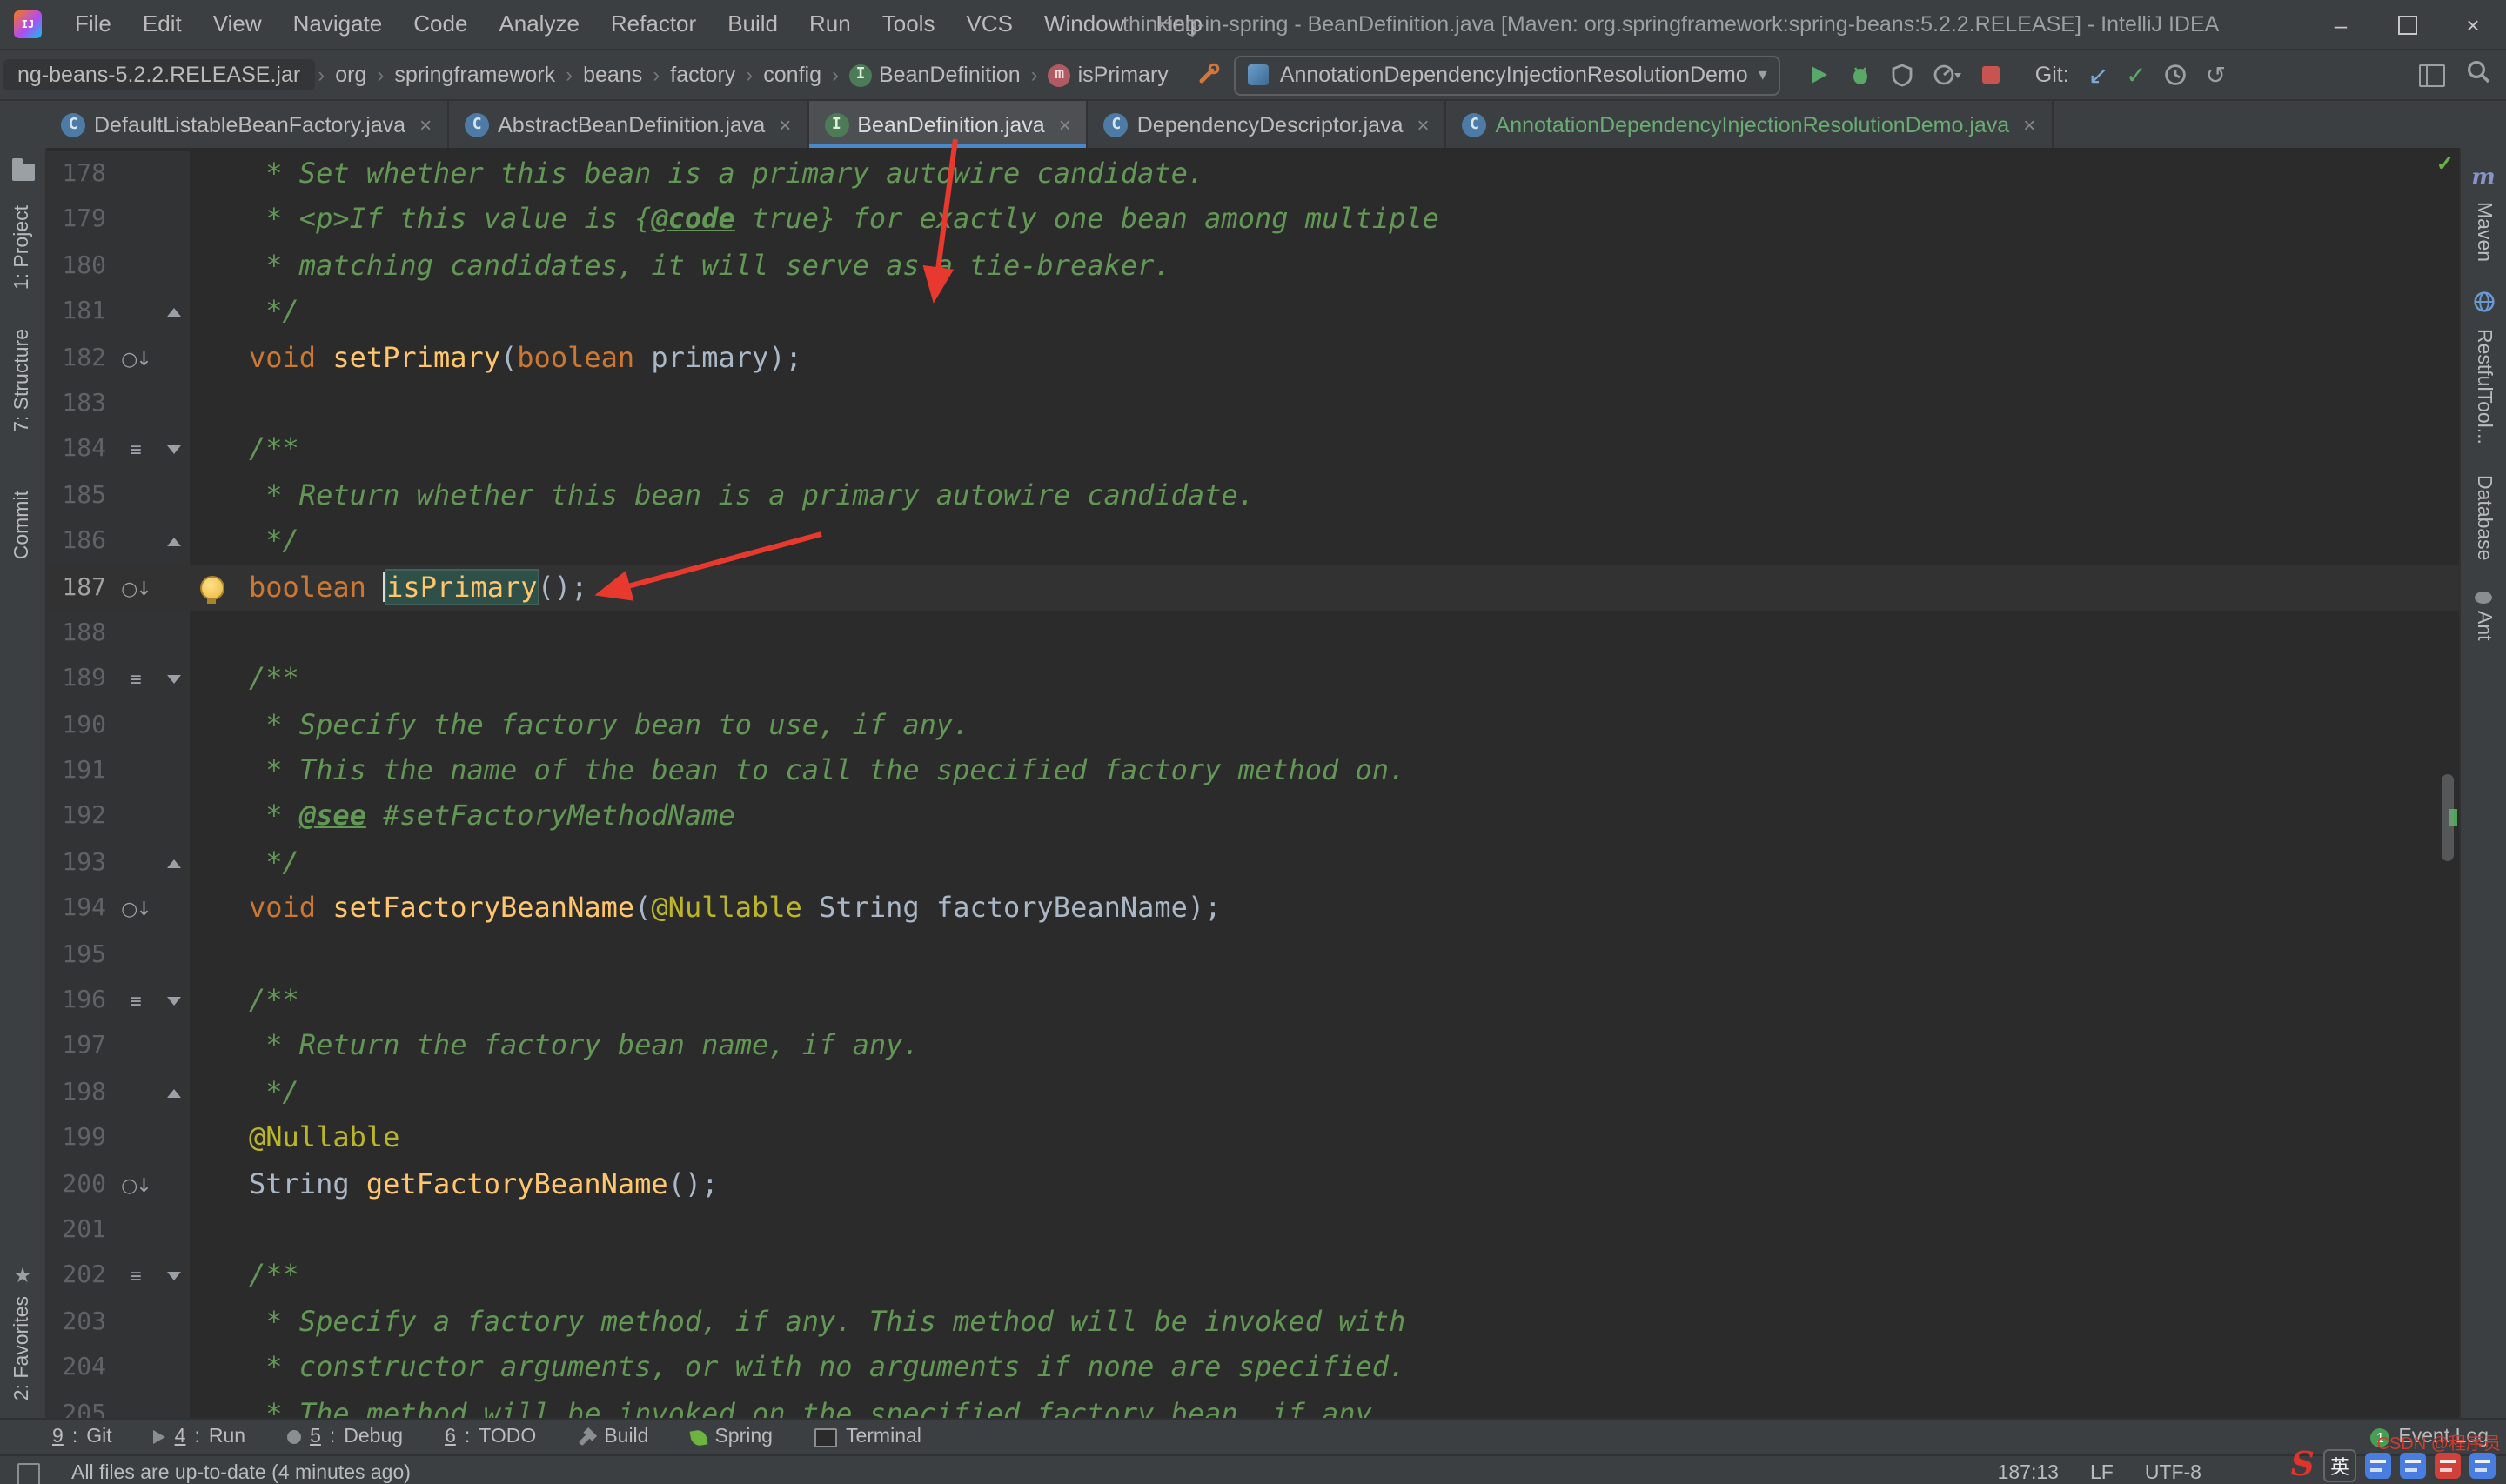 This screenshot has height=1484, width=2506. Describe the element at coordinates (2483, 517) in the screenshot. I see `toolwindow-button-database: Database` at that location.